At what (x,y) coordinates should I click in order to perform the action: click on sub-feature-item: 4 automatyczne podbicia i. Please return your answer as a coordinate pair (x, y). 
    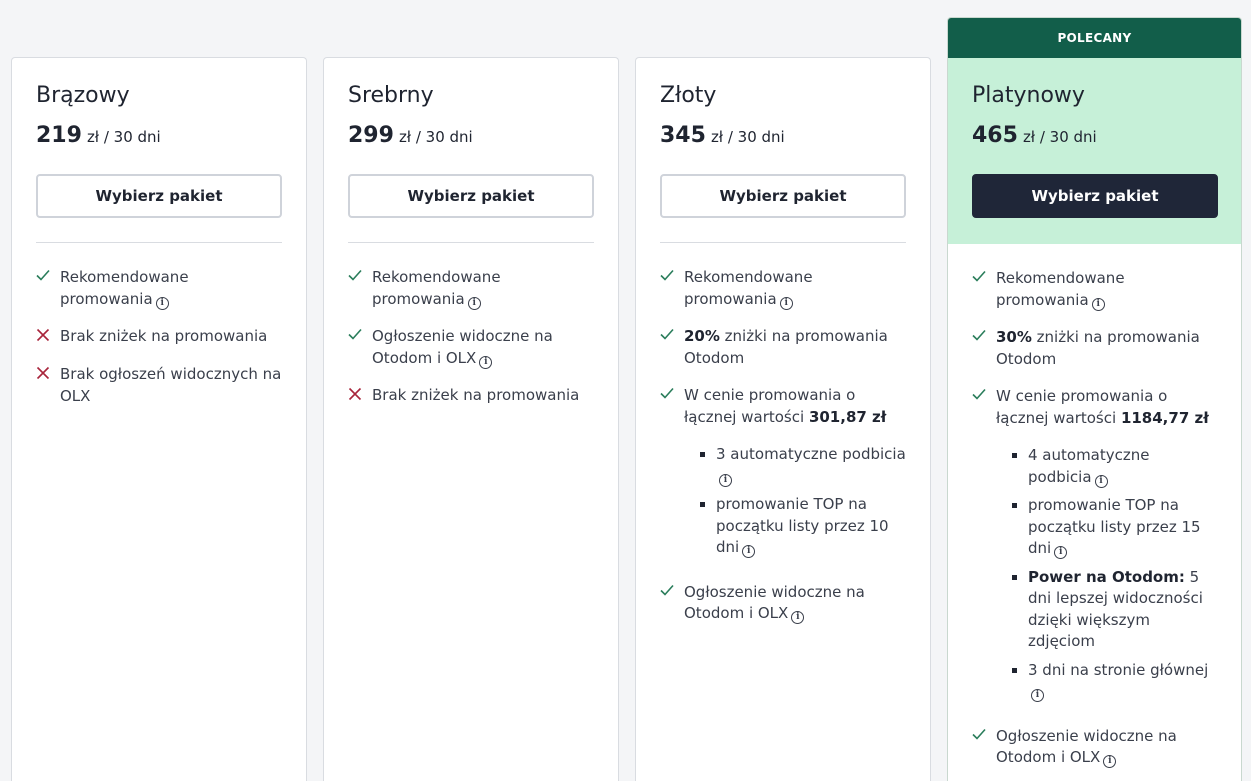
    Looking at the image, I should click on (1114, 466).